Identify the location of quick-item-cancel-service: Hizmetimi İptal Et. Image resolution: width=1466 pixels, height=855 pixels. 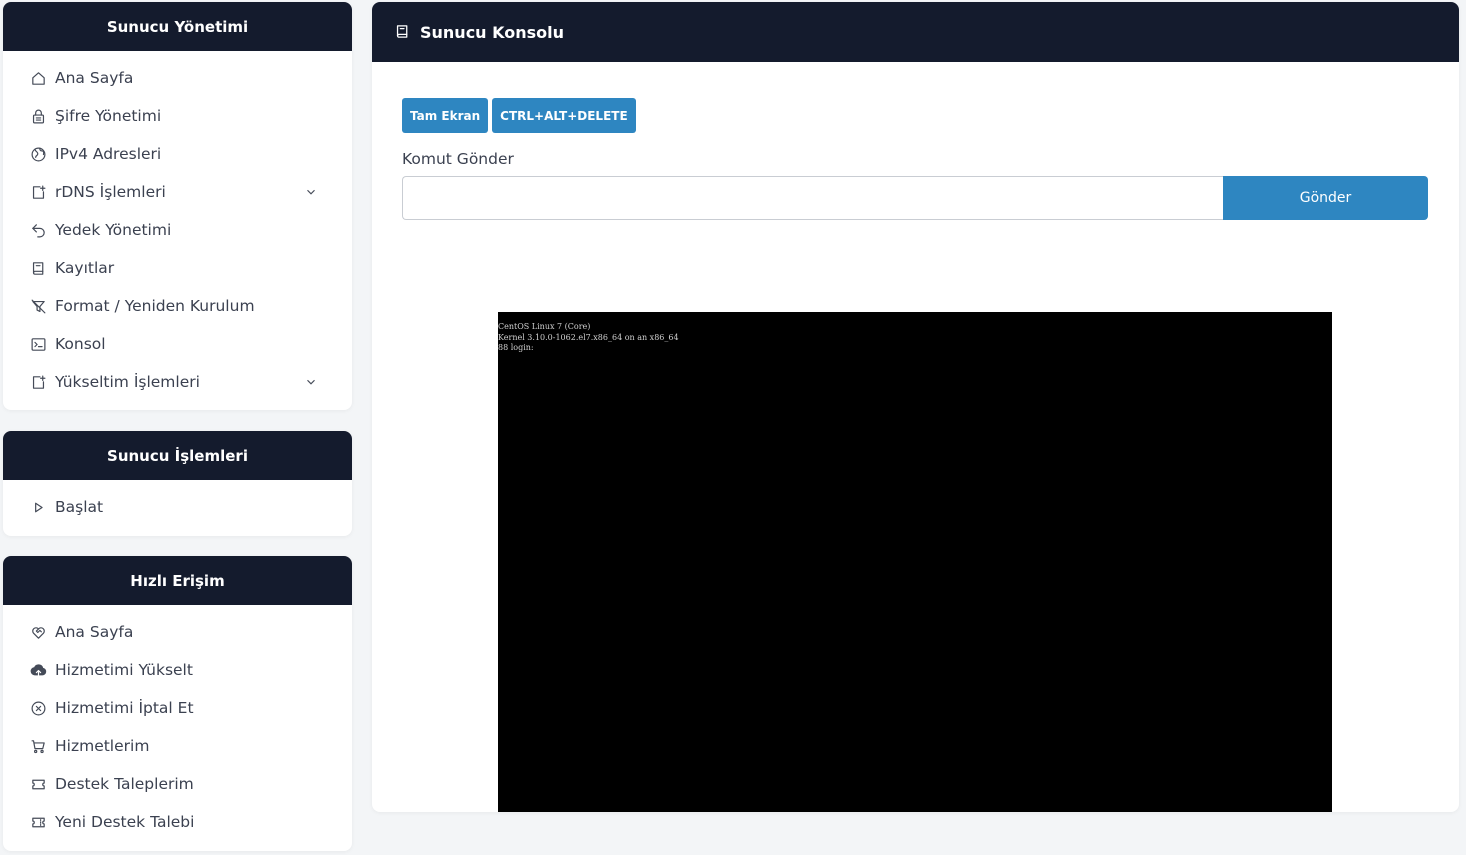
(177, 708).